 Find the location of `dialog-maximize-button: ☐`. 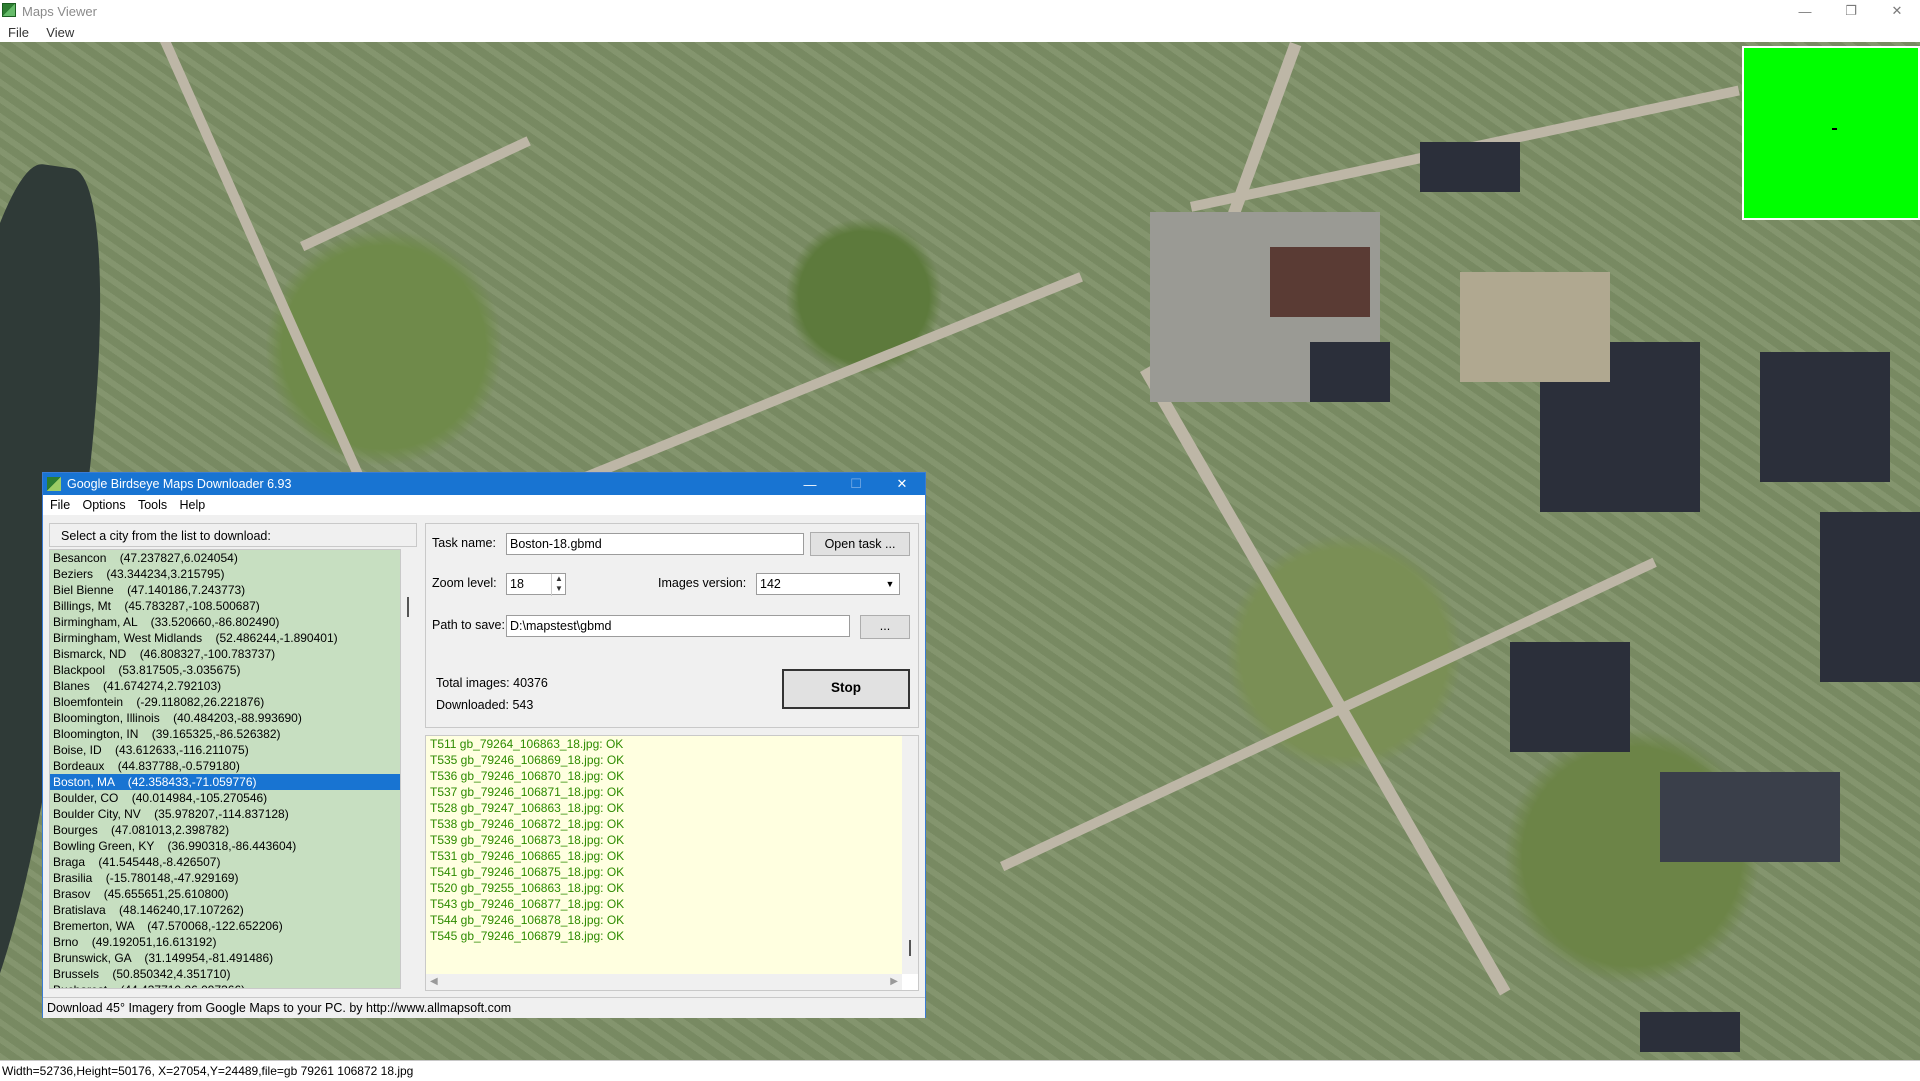

dialog-maximize-button: ☐ is located at coordinates (856, 483).